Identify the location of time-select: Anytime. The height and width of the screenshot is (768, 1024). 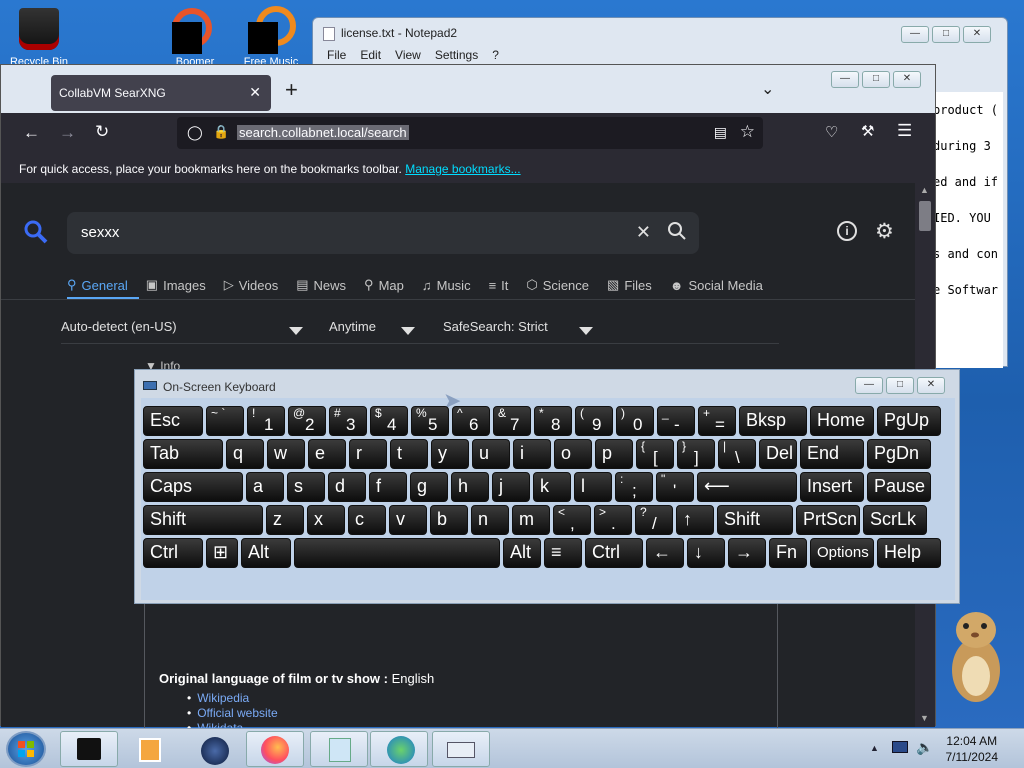
(352, 326).